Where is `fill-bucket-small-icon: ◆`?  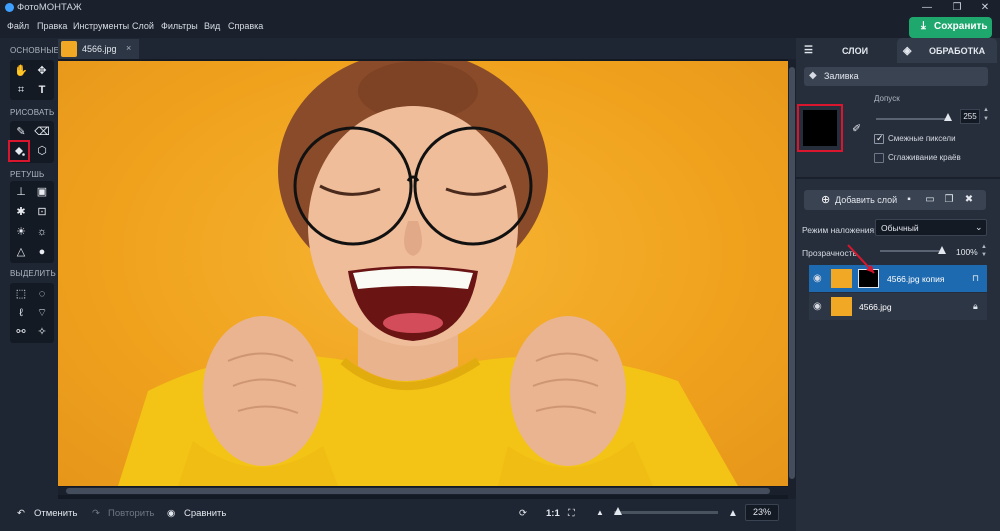 fill-bucket-small-icon: ◆ is located at coordinates (813, 75).